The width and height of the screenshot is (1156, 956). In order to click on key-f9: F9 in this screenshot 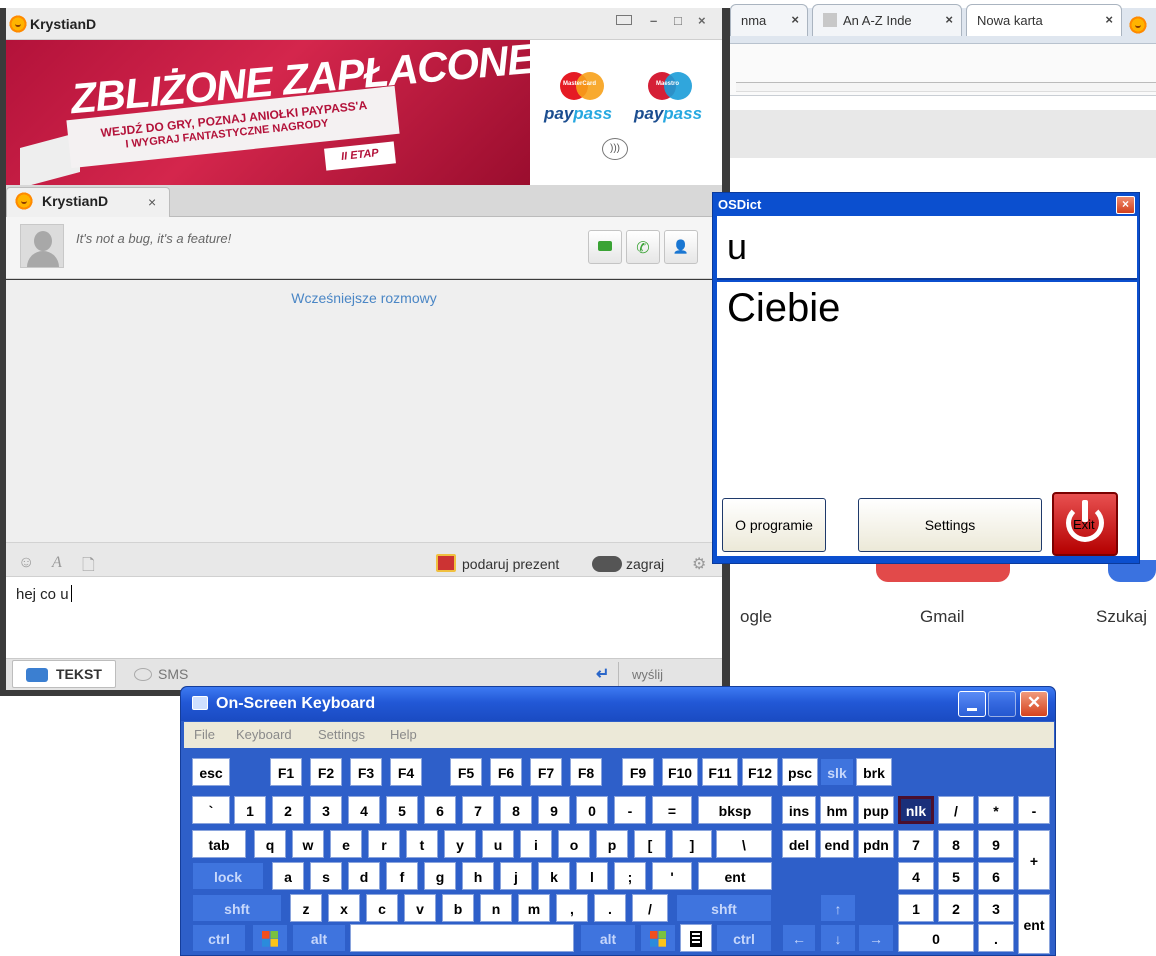, I will do `click(638, 772)`.